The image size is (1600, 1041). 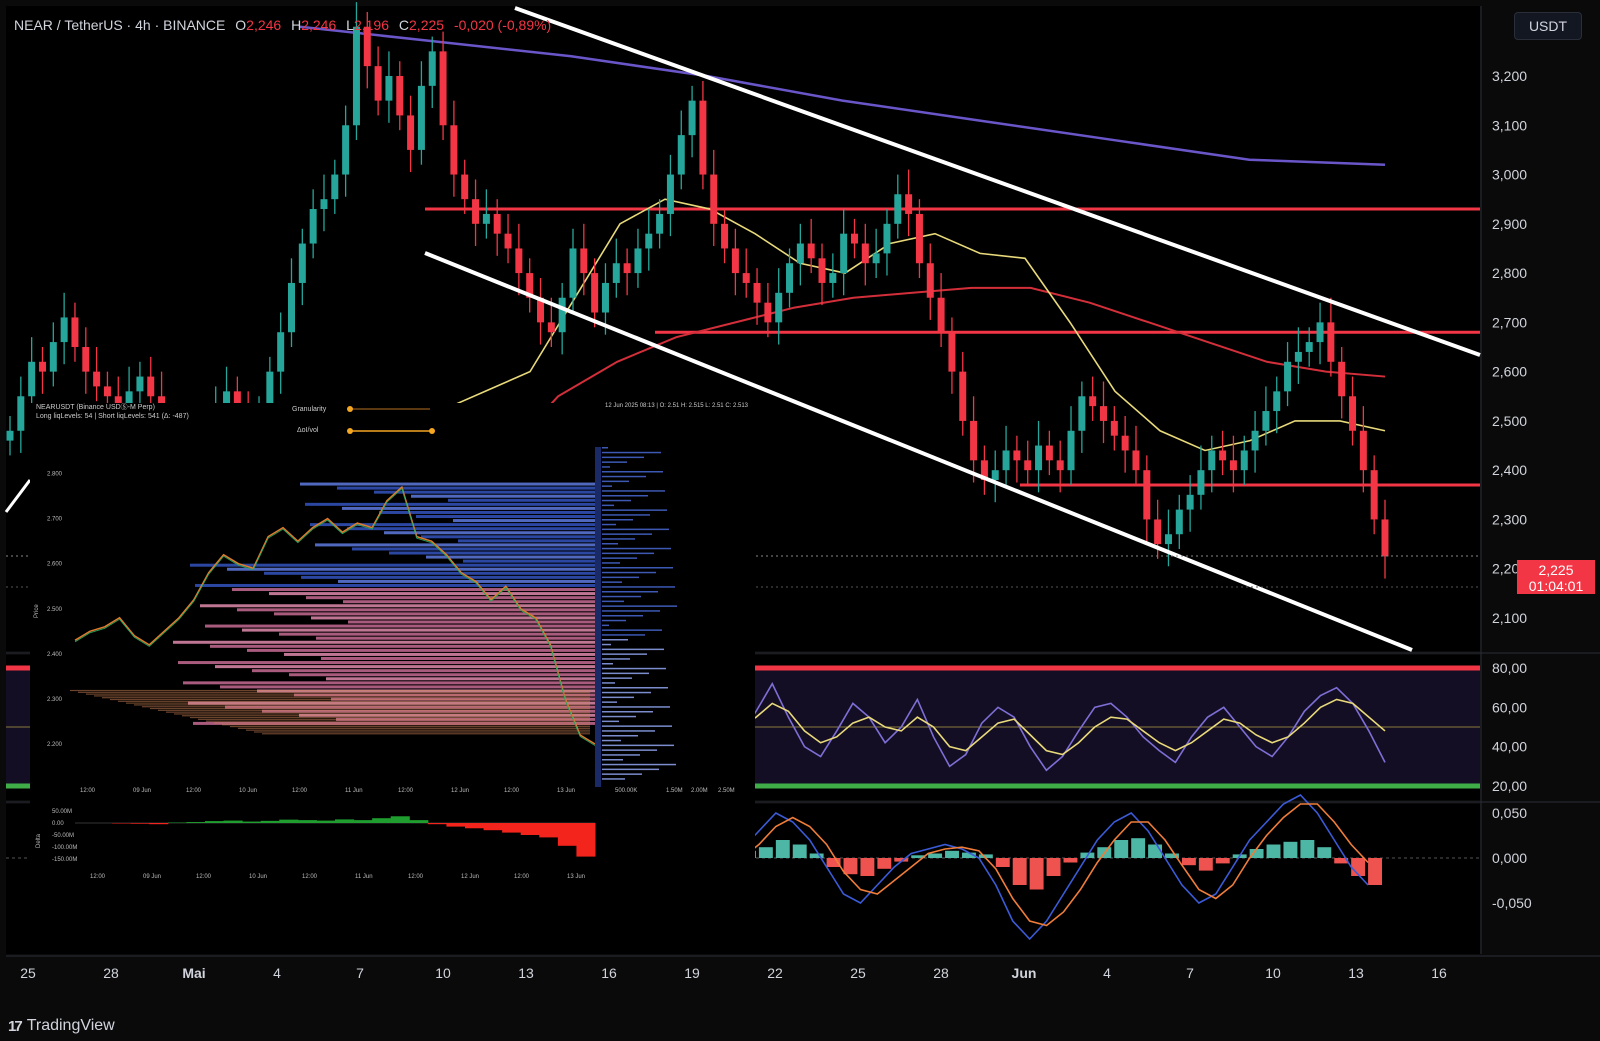 I want to click on tradingview-logo-text: TradingView, so click(x=70, y=1025).